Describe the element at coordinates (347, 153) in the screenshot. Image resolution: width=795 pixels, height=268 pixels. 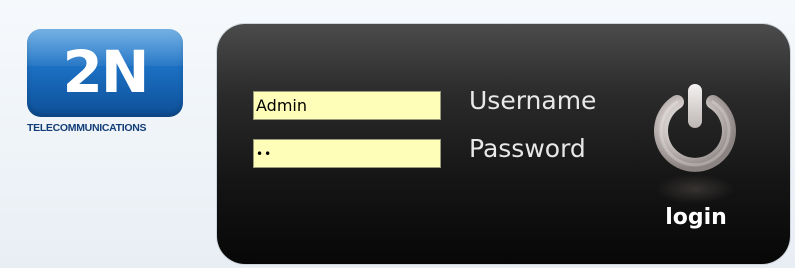
I see `password-input` at that location.